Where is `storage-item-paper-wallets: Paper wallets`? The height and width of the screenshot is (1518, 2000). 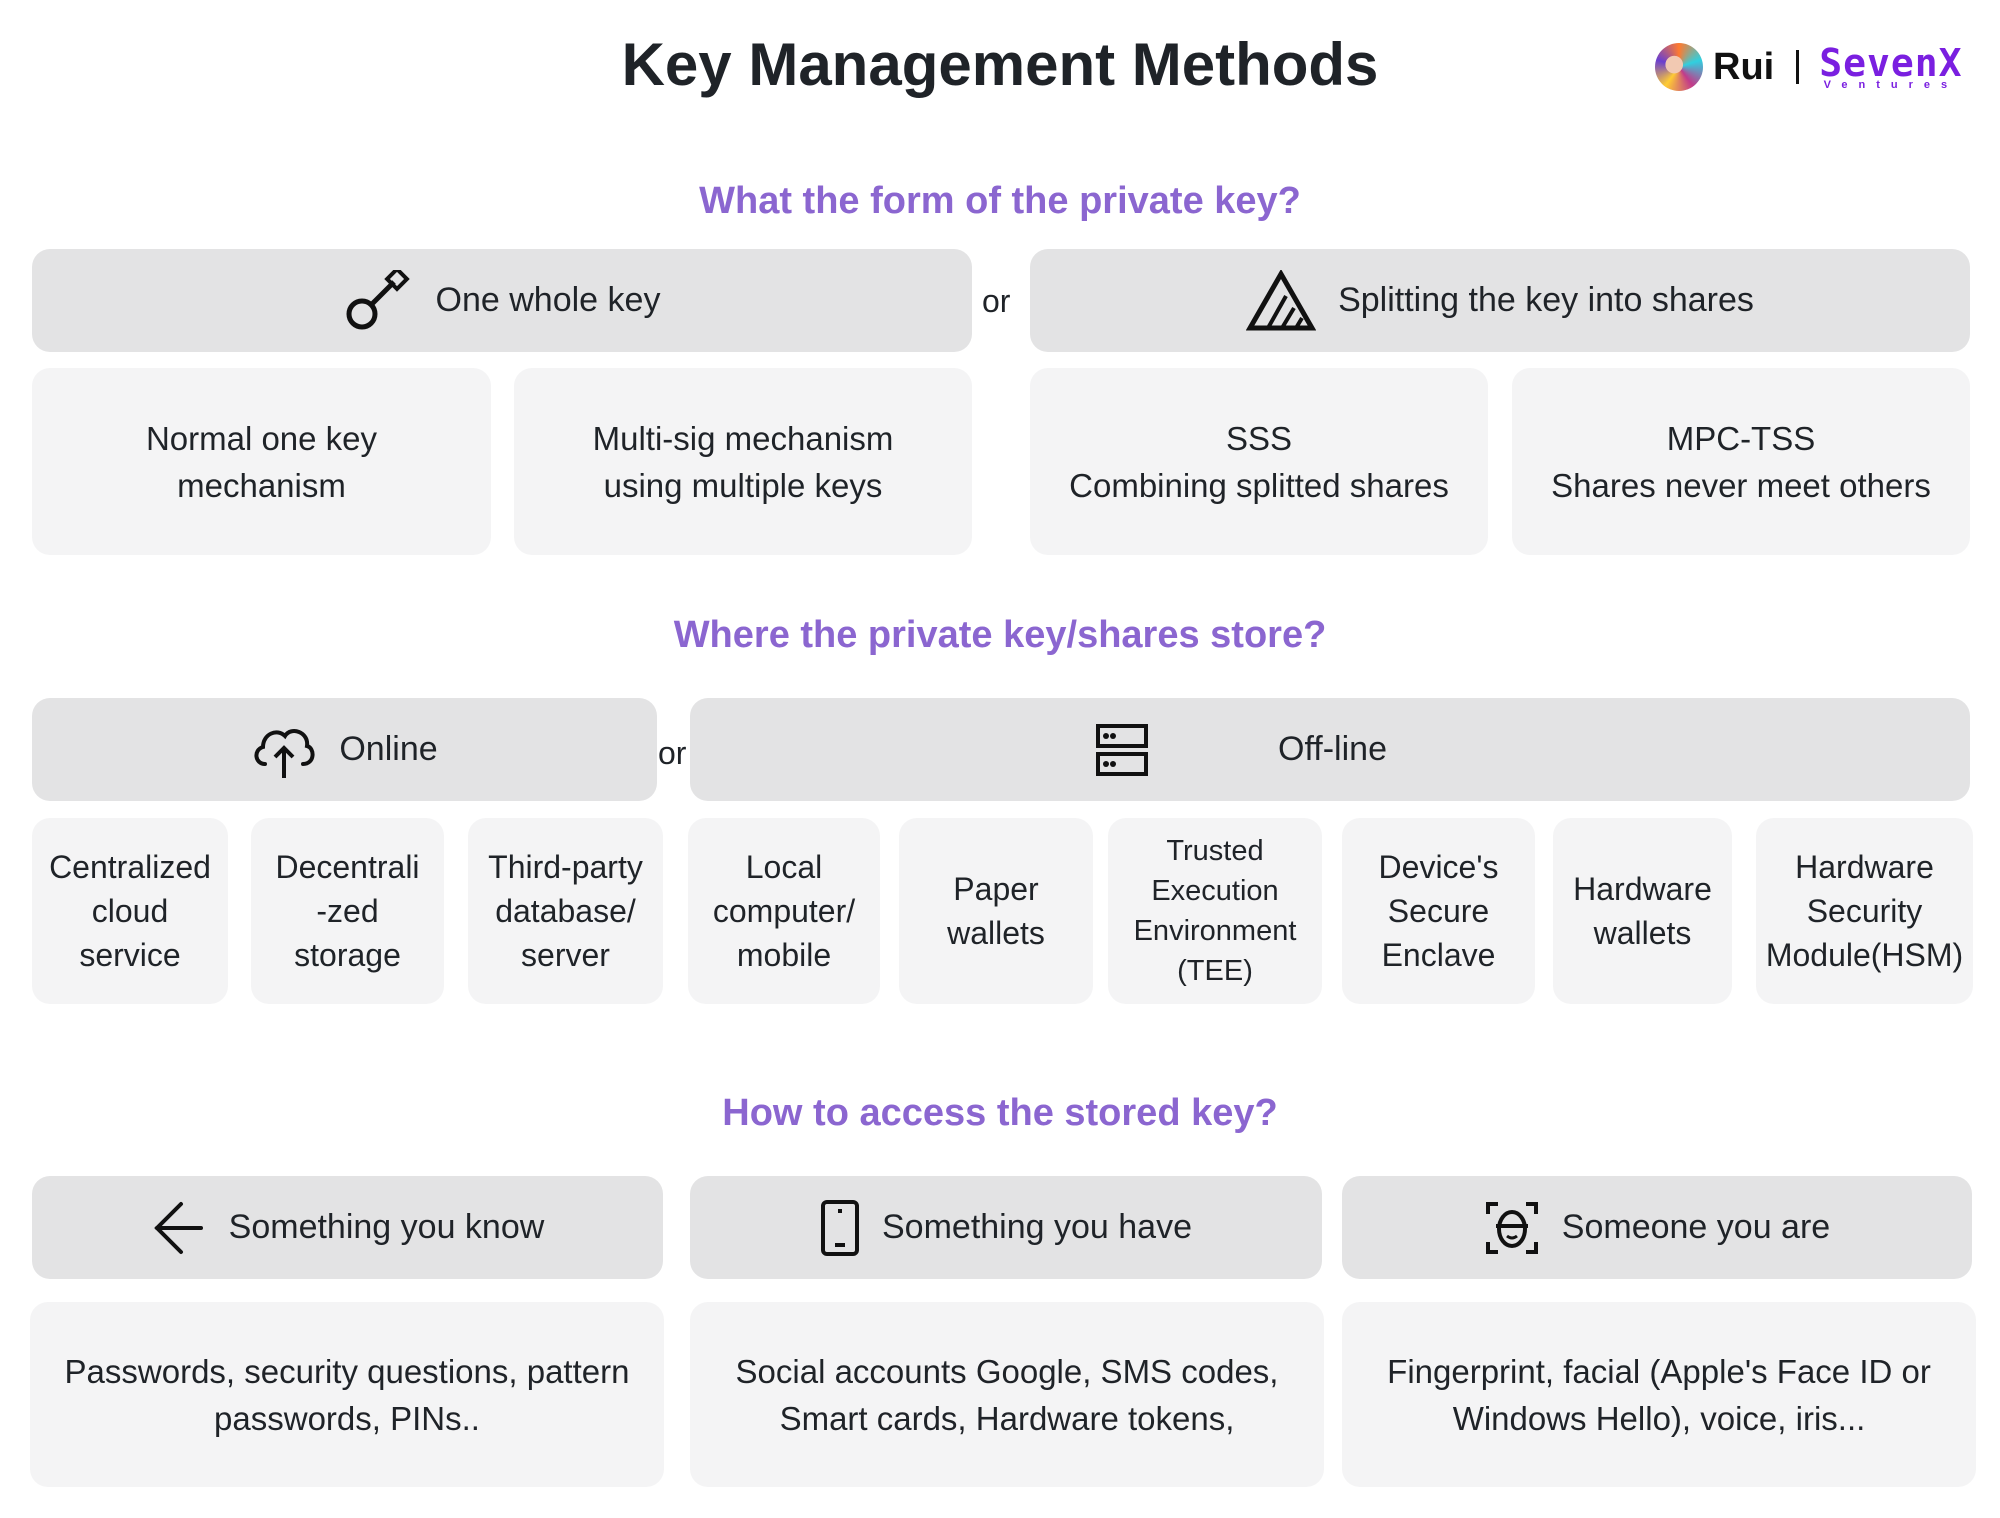
storage-item-paper-wallets: Paper wallets is located at coordinates (996, 911).